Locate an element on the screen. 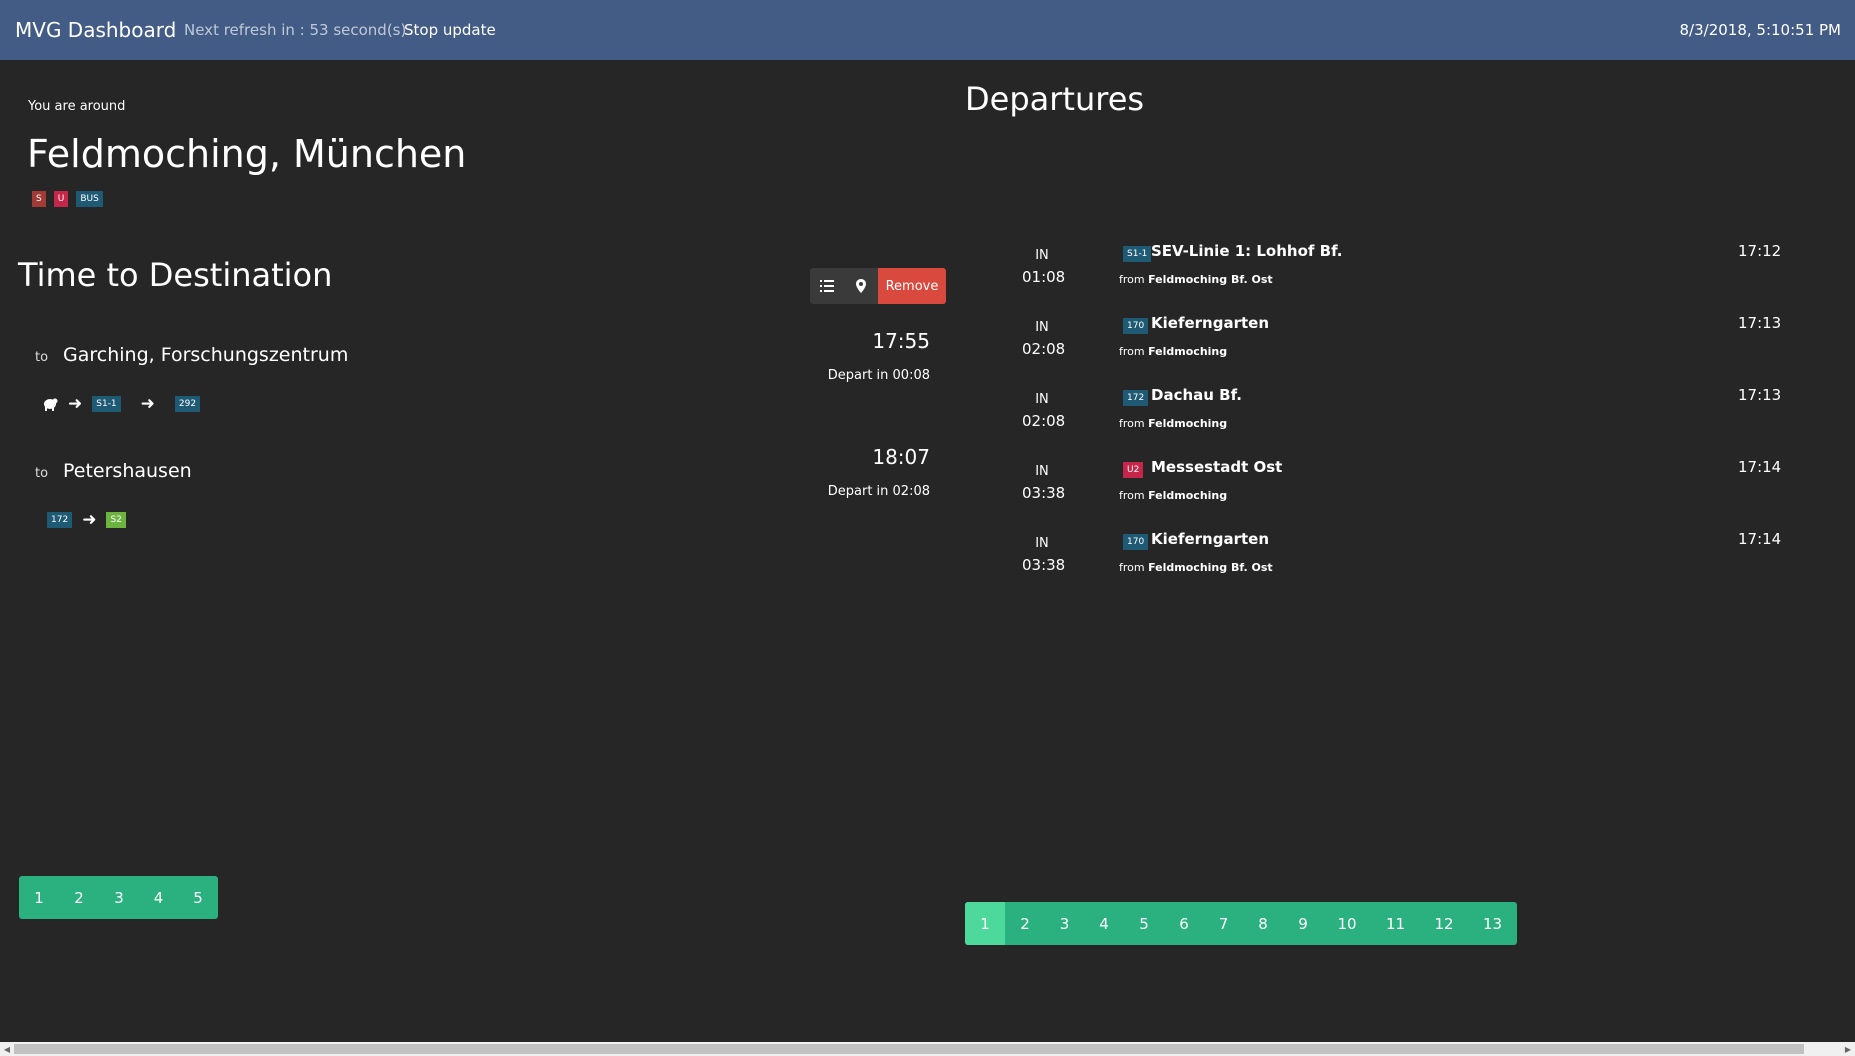 This screenshot has height=1056, width=1855. line-badge: U2 is located at coordinates (1133, 470).